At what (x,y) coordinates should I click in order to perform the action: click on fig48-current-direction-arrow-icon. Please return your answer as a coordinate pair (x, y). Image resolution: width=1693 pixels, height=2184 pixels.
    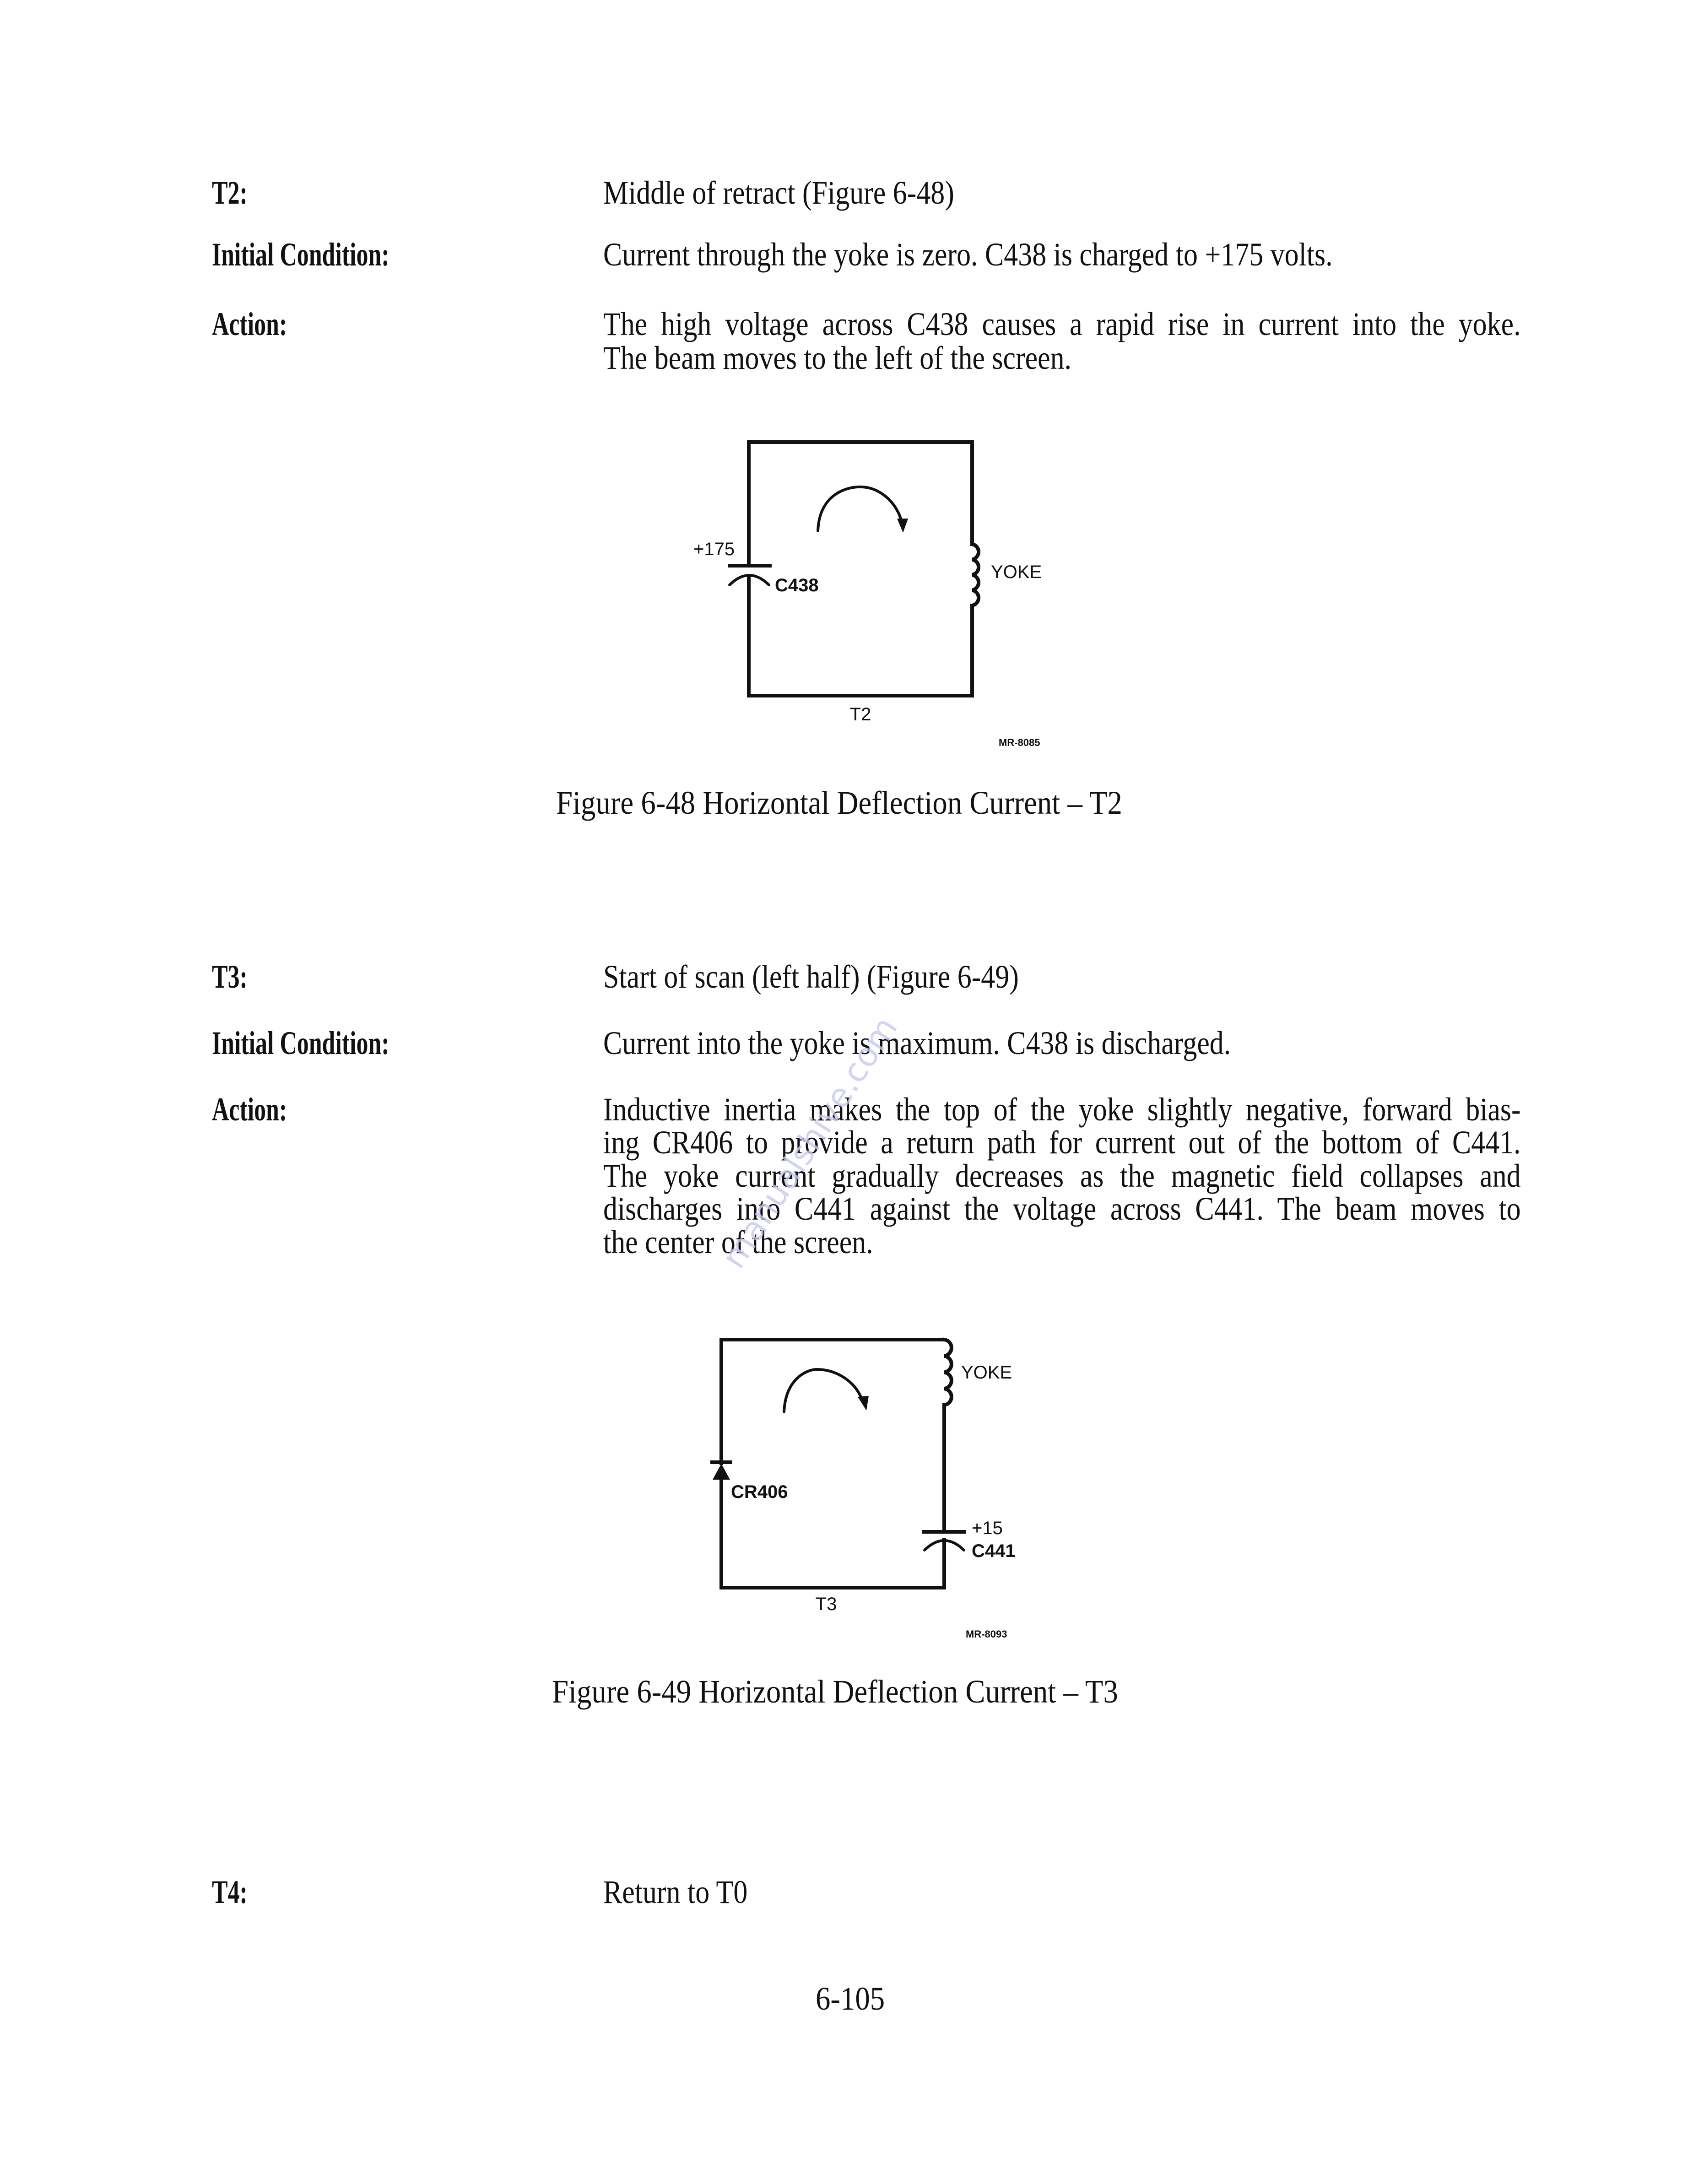
    Looking at the image, I should click on (860, 508).